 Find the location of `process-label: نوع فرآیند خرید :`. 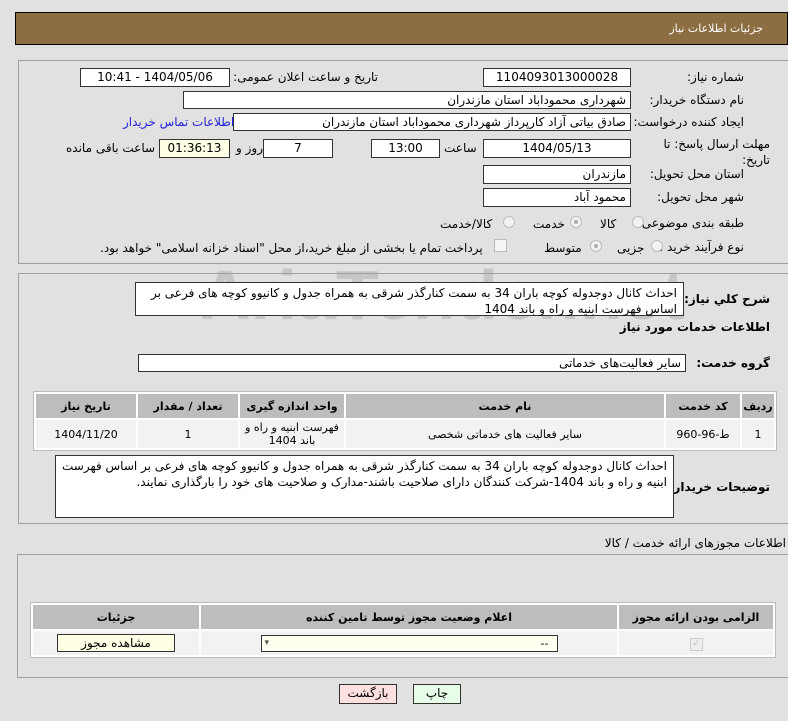

process-label: نوع فرآیند خرید : is located at coordinates (701, 247).